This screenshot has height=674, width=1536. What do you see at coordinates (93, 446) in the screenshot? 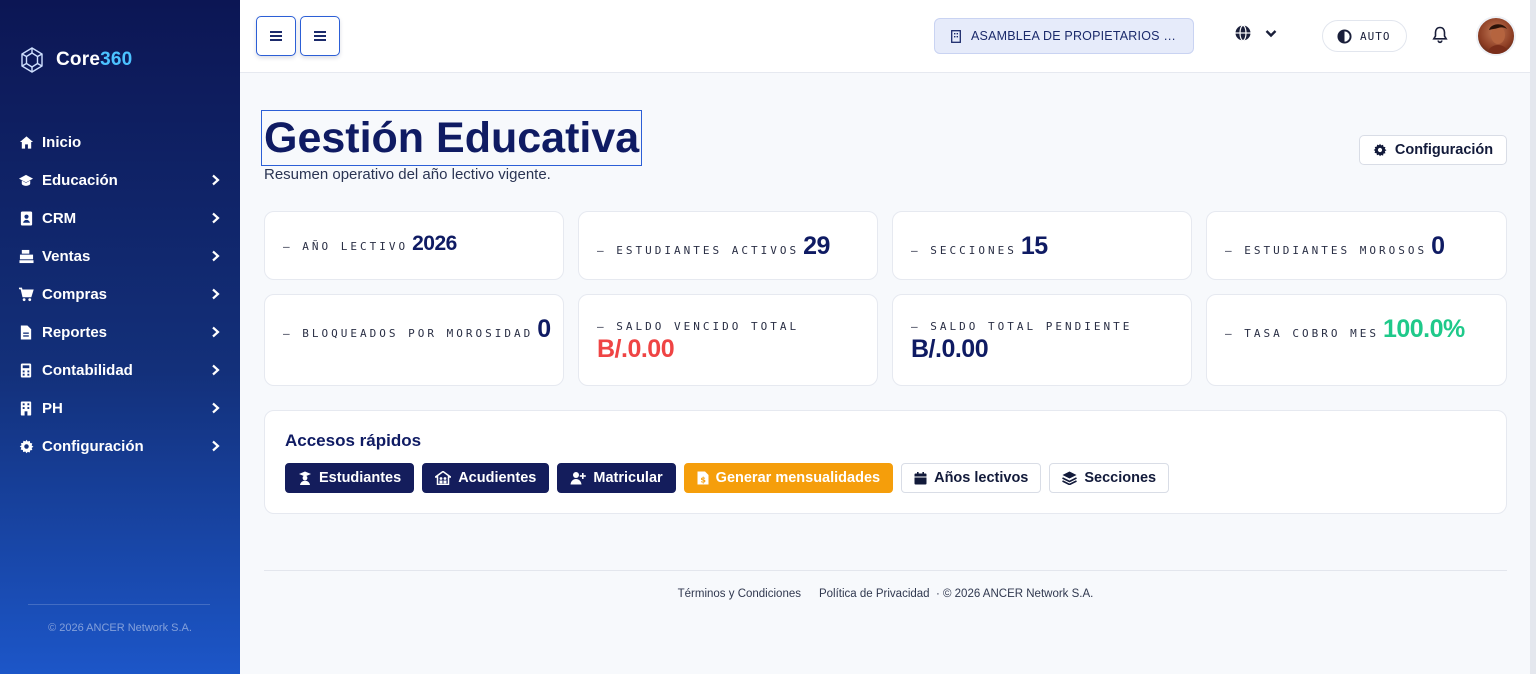
I see `sidebar-item-label: Configuración` at bounding box center [93, 446].